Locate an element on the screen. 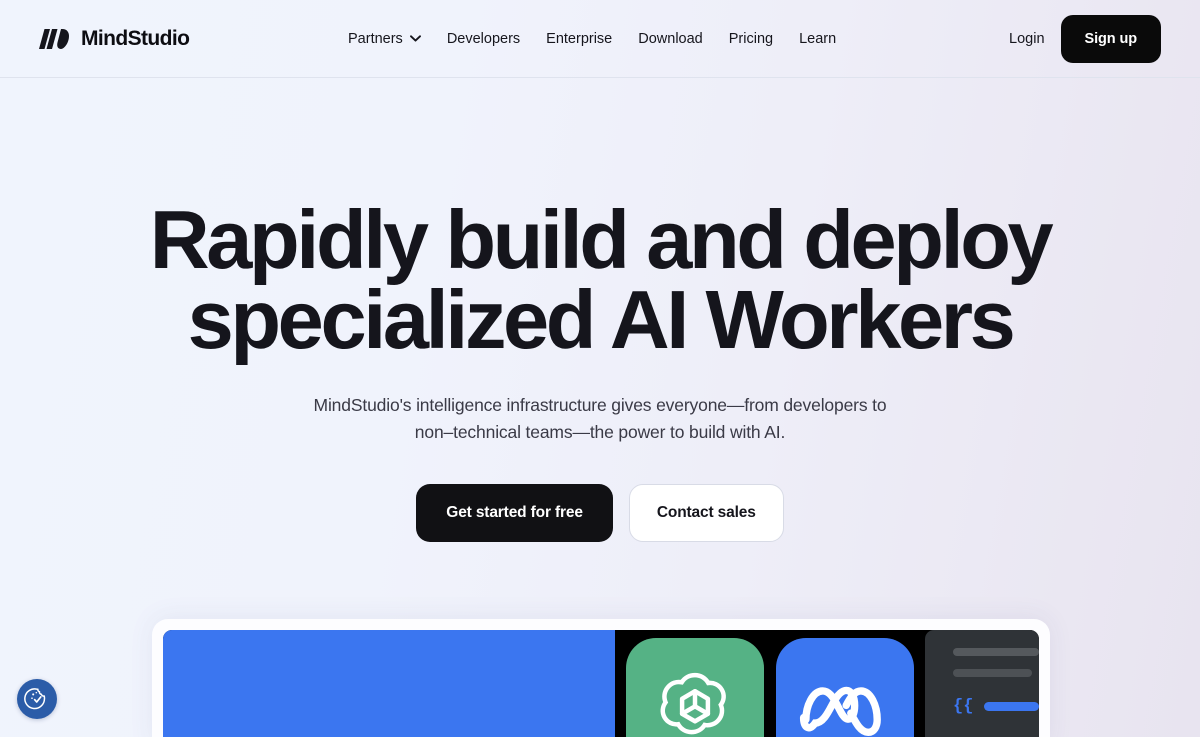 Image resolution: width=1200 pixels, height=737 pixels. signup-button: Sign up is located at coordinates (1110, 38).